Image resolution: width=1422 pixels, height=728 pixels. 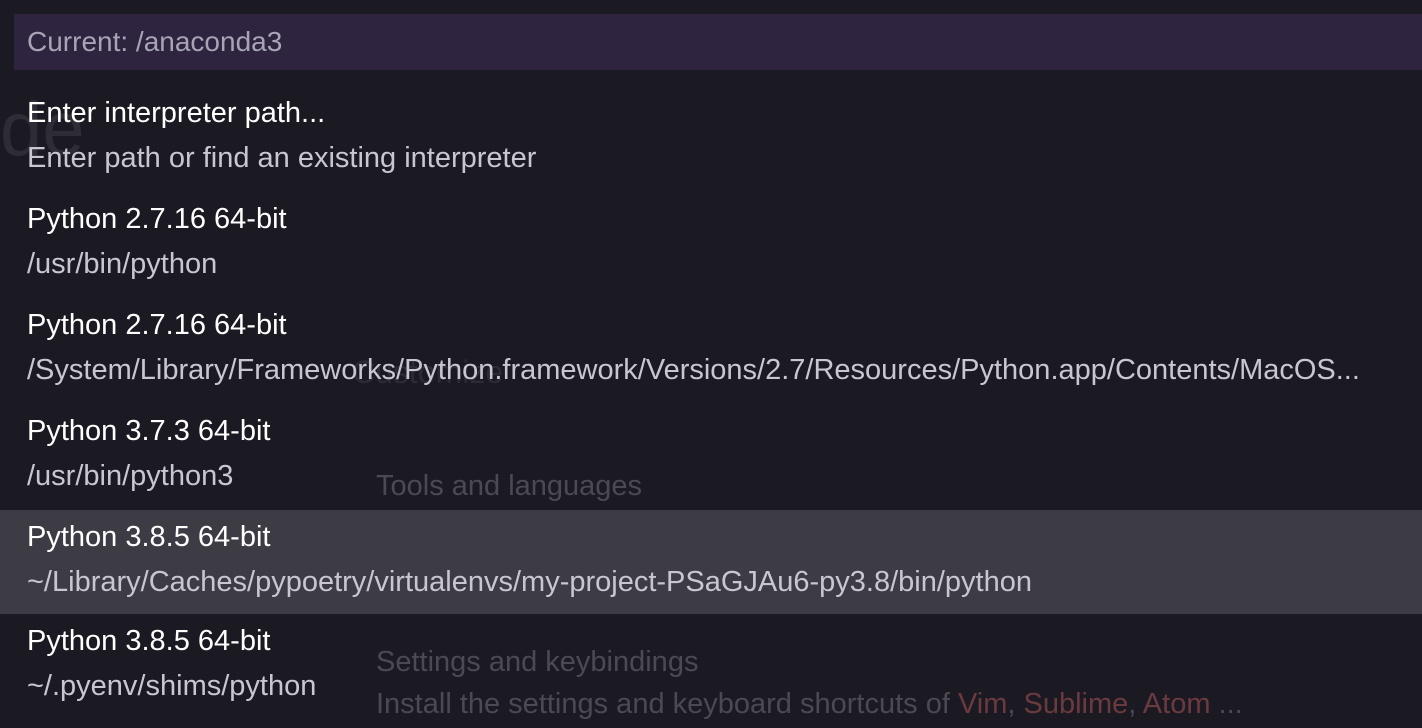 I want to click on quick-pick-item-interpreter: Python 2.7.16 64-bit /usr/bin/python, so click(x=711, y=242).